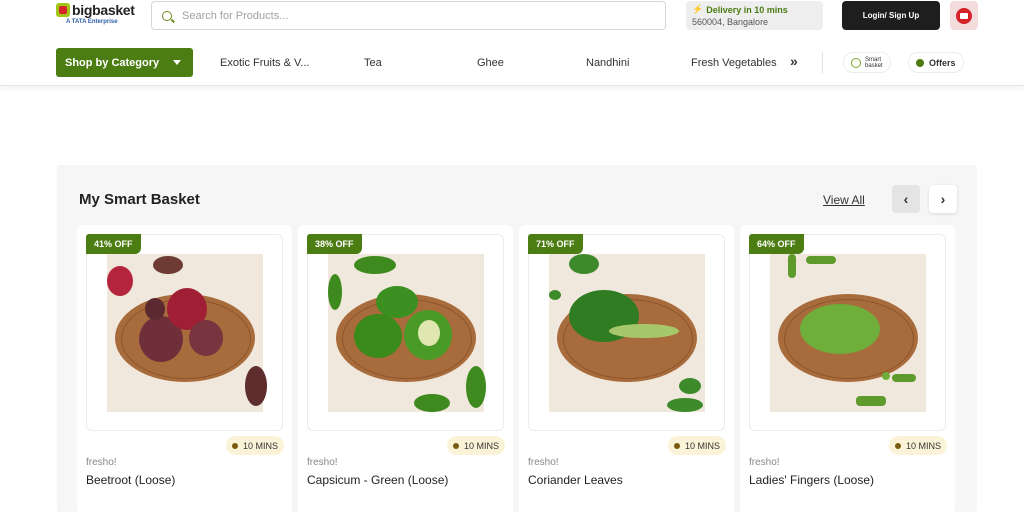 This screenshot has height=515, width=1024. I want to click on bigbasket-logo: bigbasket A TATA Enterprise, so click(96, 17).